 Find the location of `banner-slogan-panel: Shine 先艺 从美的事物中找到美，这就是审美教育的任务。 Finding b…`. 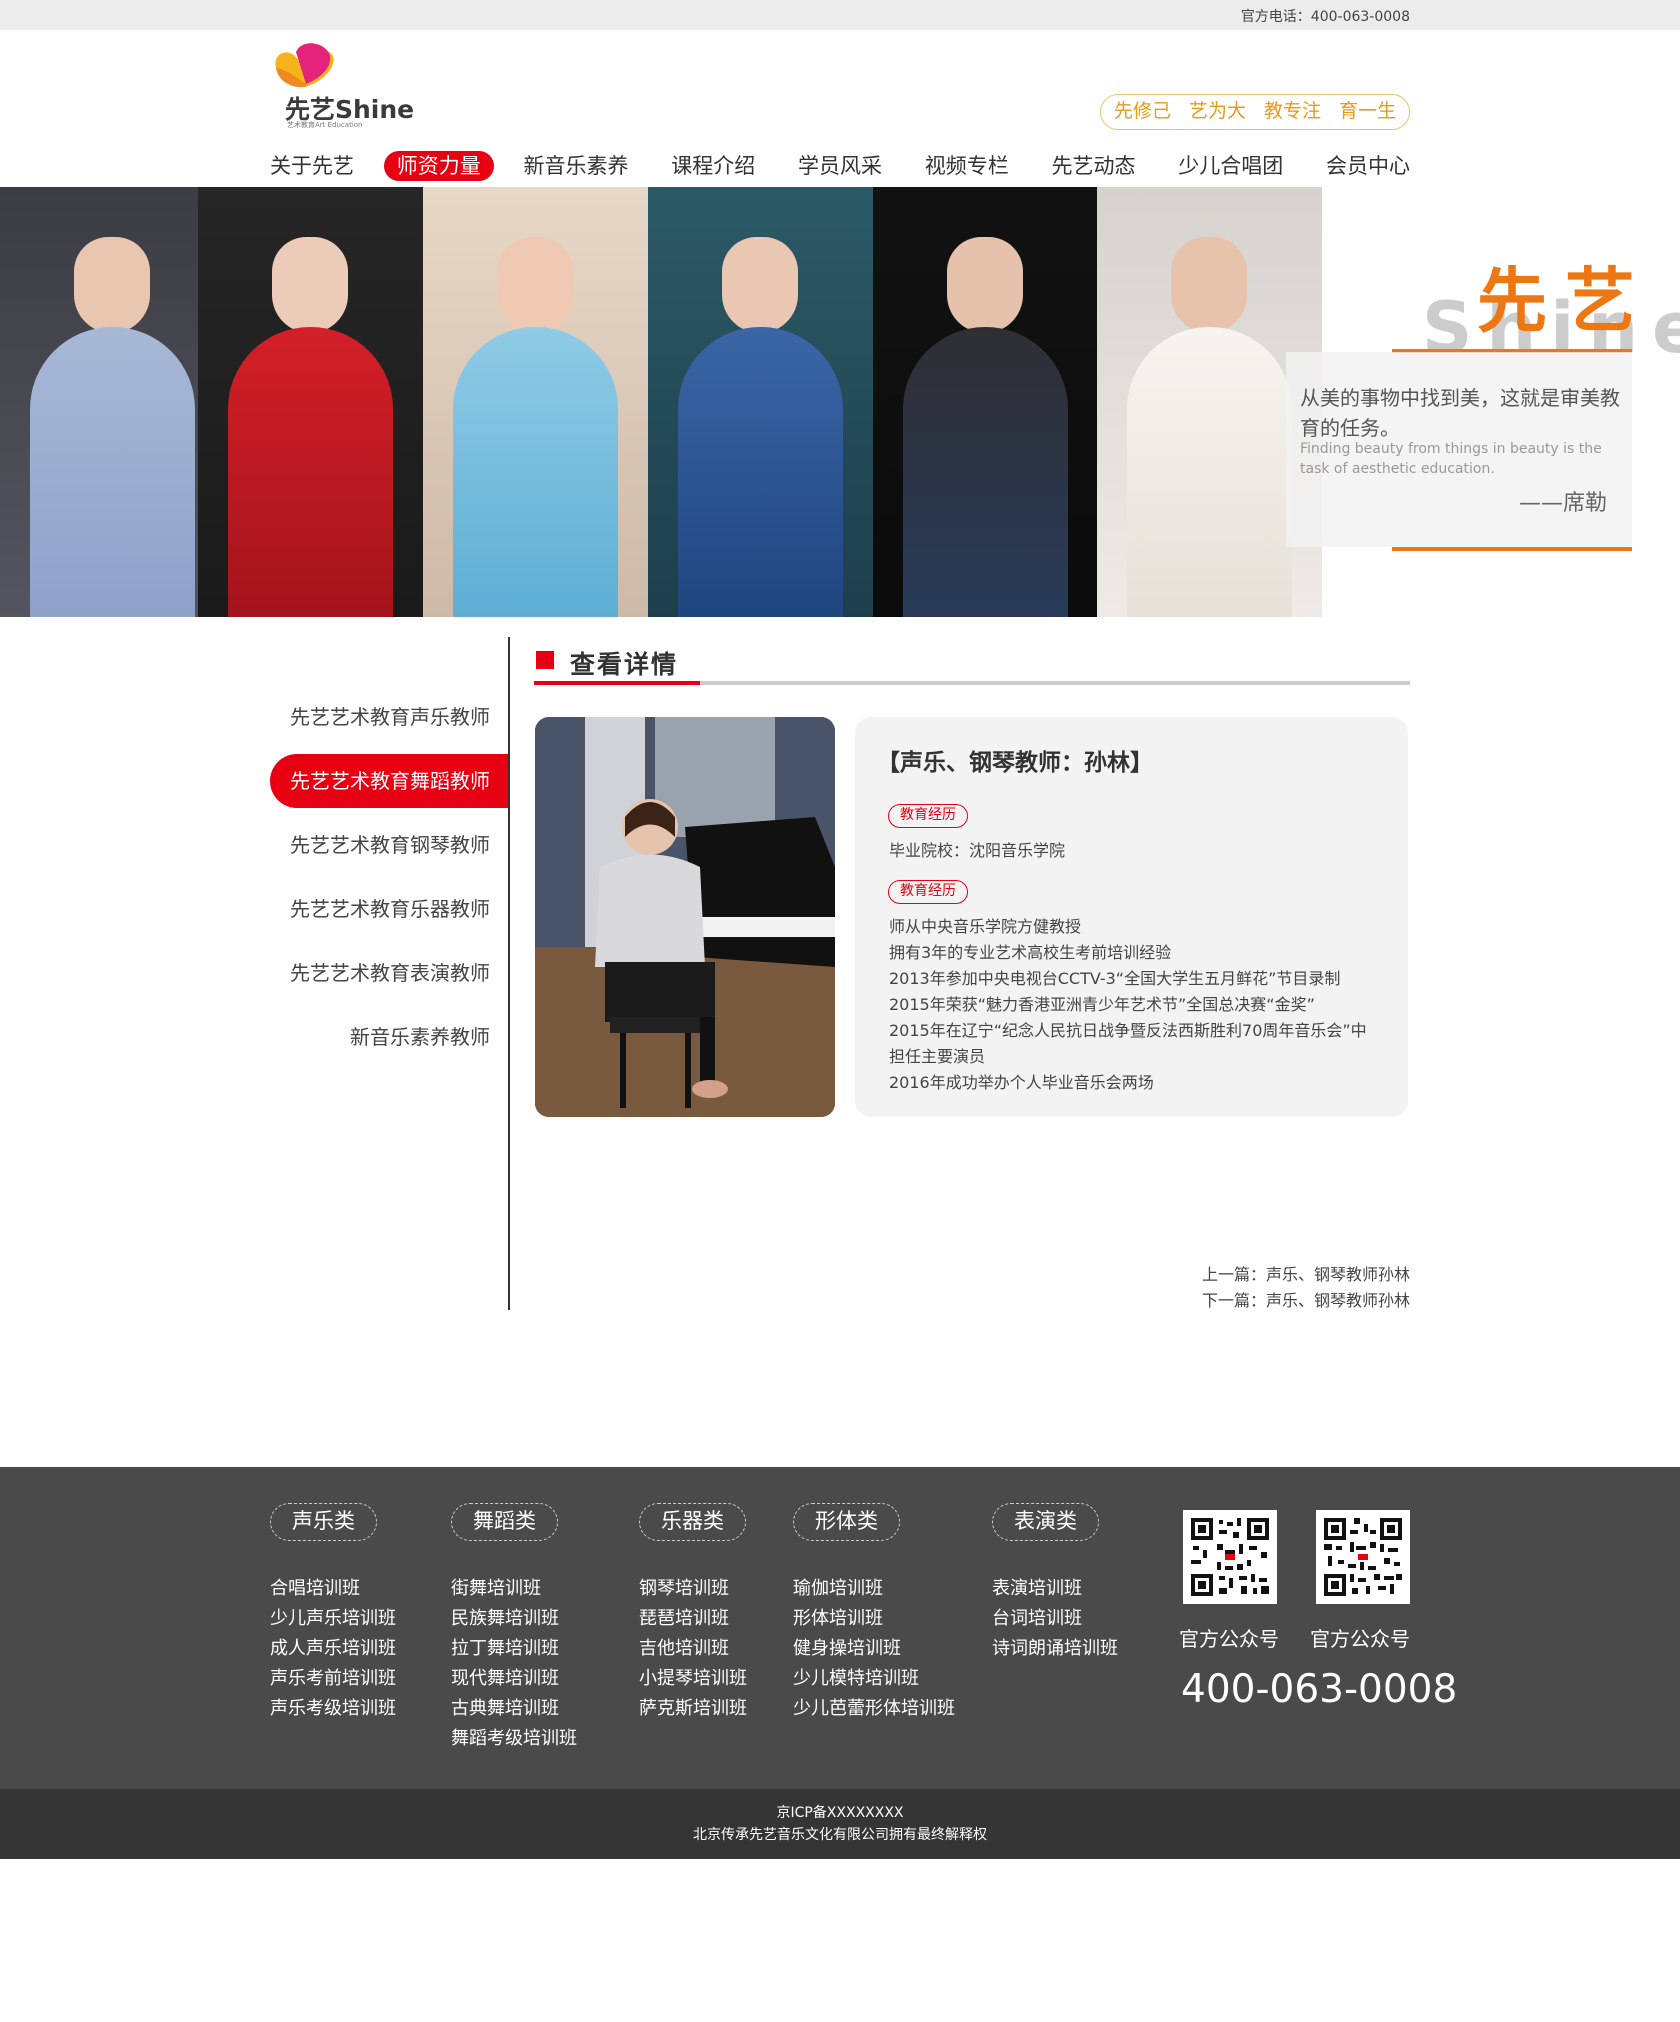

banner-slogan-panel: Shine 先艺 从美的事物中找到美，这就是审美教育的任务。 Finding b… is located at coordinates (1481, 402).